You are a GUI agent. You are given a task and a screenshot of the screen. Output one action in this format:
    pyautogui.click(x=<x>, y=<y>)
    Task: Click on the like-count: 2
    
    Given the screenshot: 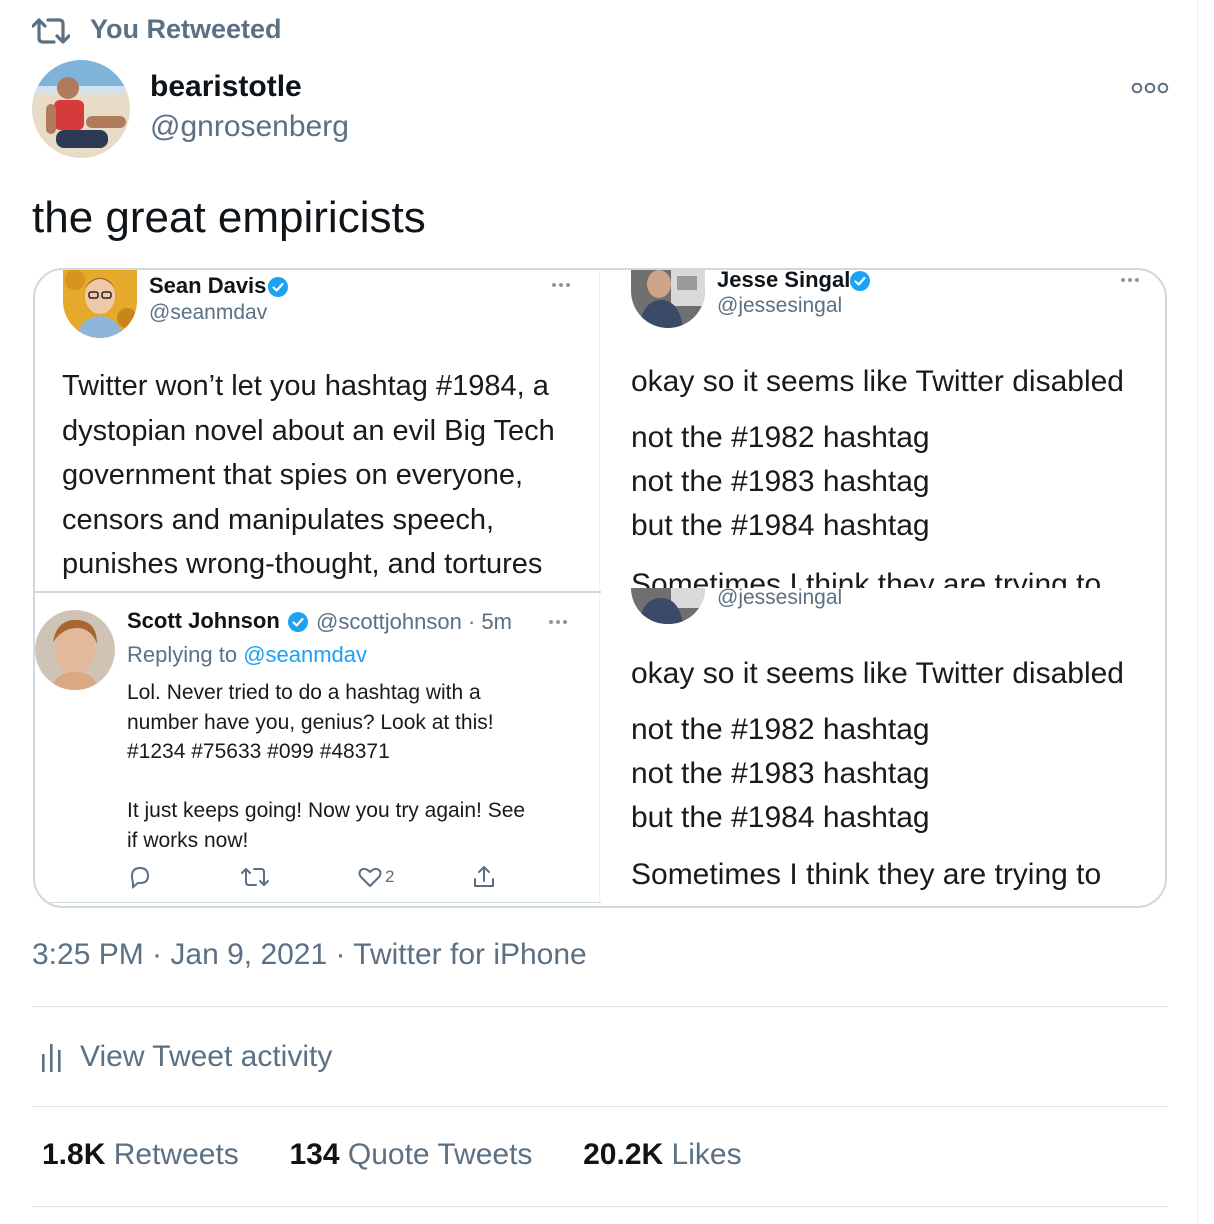 What is the action you would take?
    pyautogui.click(x=390, y=876)
    